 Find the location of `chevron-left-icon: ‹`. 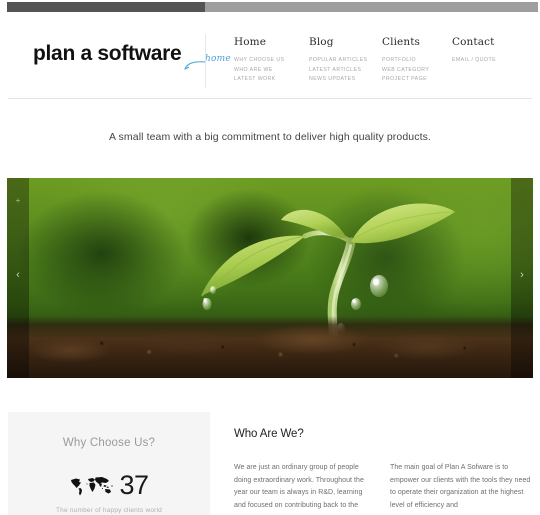

chevron-left-icon: ‹ is located at coordinates (18, 275).